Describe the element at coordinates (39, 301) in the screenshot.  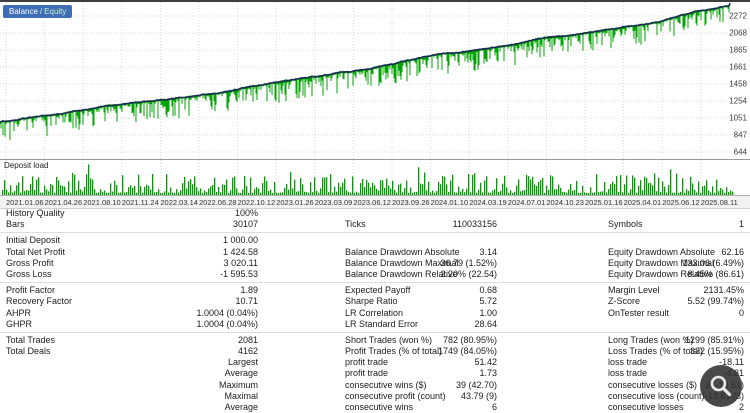
I see `stat-label: Recovery Factor` at that location.